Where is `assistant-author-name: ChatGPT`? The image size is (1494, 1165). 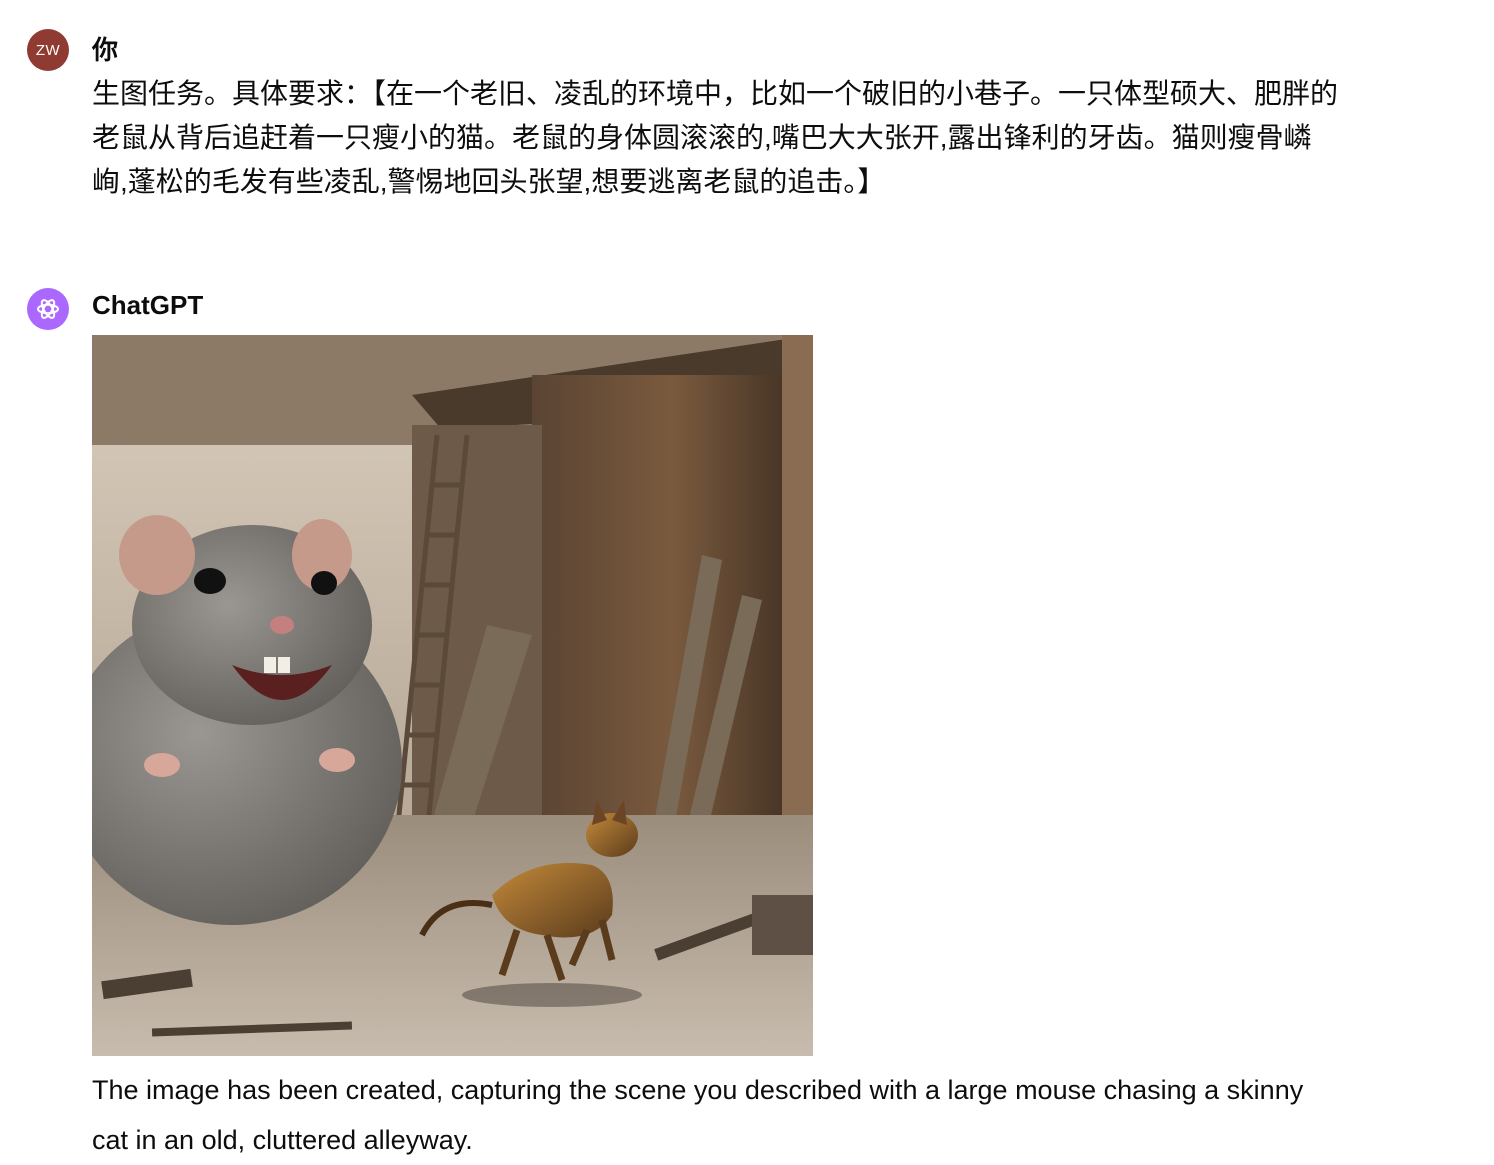
assistant-author-name: ChatGPT is located at coordinates (148, 305).